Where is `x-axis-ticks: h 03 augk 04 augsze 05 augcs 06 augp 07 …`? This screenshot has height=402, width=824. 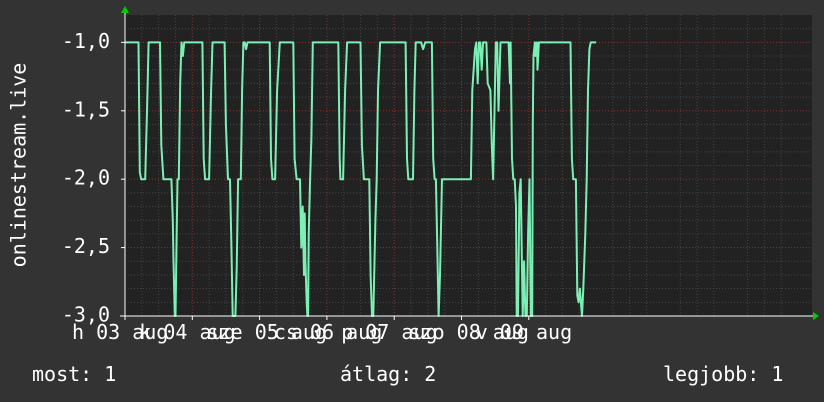 x-axis-ticks: h 03 augk 04 augsze 05 augcs 06 augp 07 … is located at coordinates (322, 330).